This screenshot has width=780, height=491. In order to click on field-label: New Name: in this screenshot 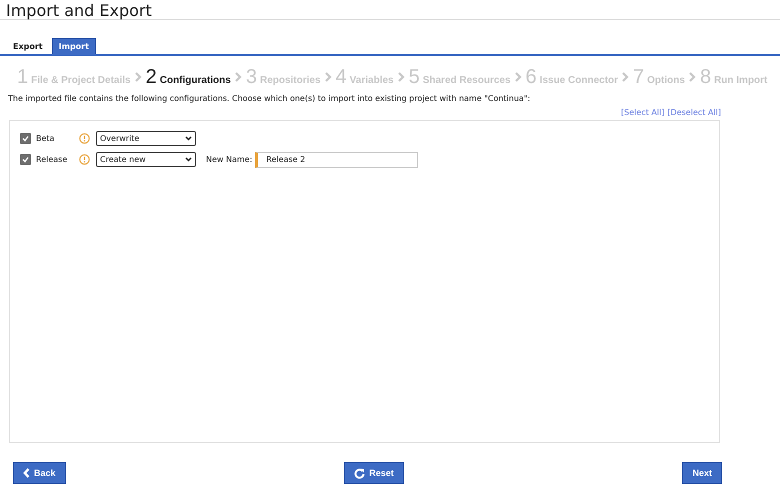, I will do `click(229, 159)`.